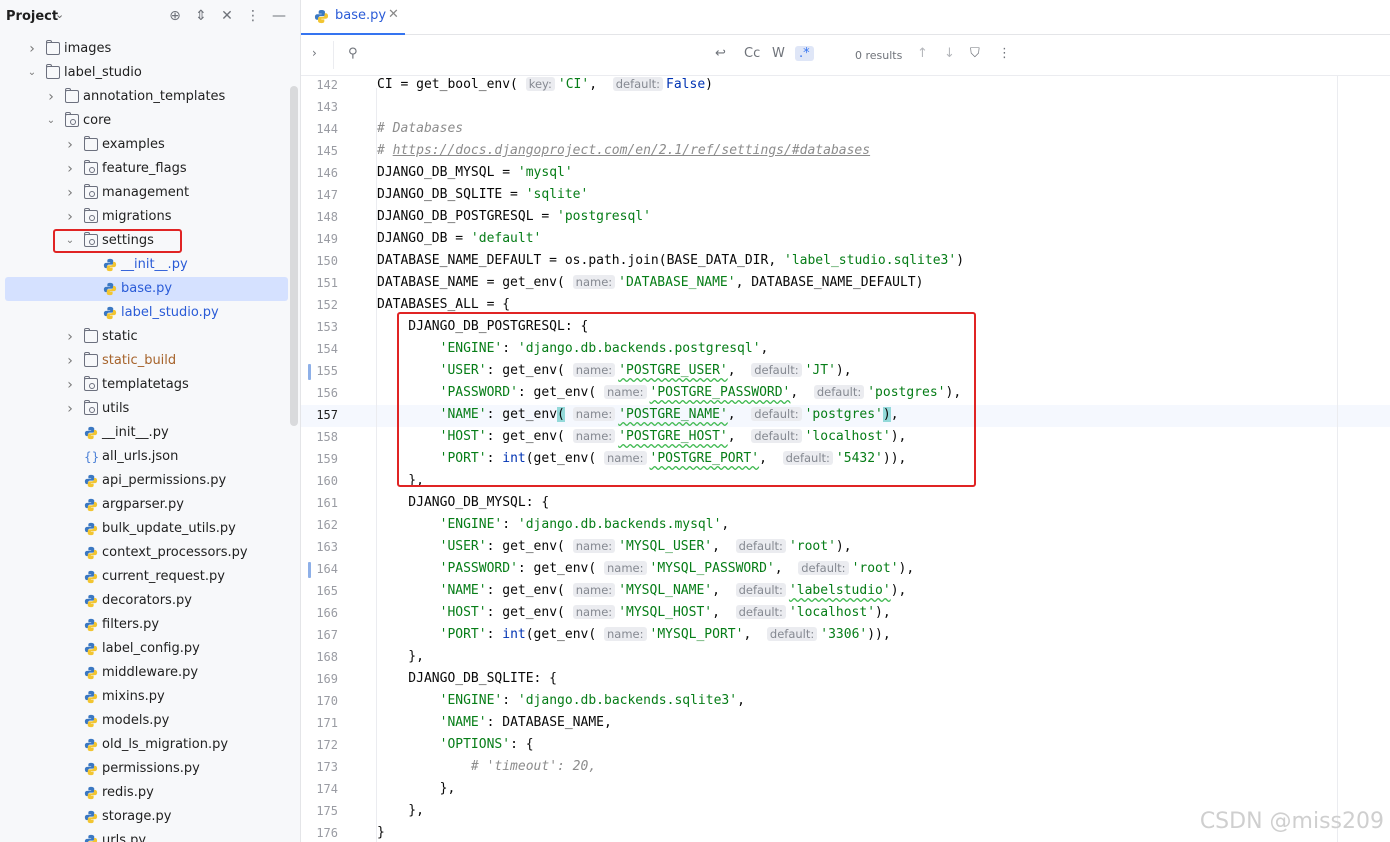  I want to click on tree-item: redis.py, so click(145, 793).